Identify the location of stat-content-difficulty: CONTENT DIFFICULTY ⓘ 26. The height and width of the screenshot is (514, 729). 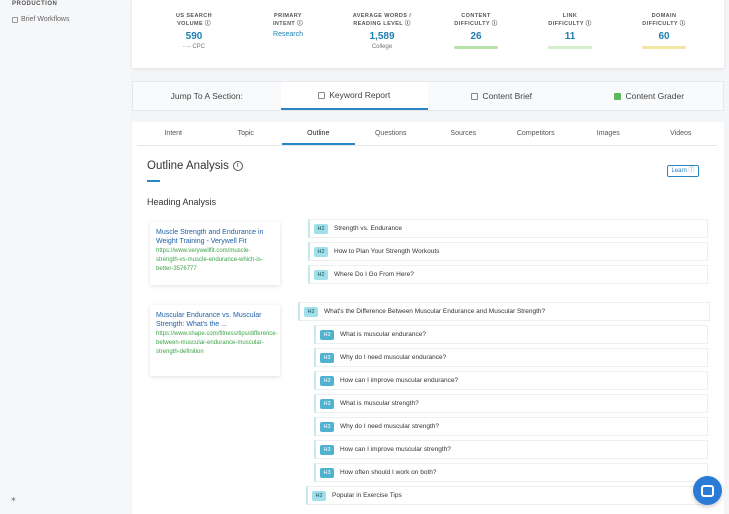
(476, 30).